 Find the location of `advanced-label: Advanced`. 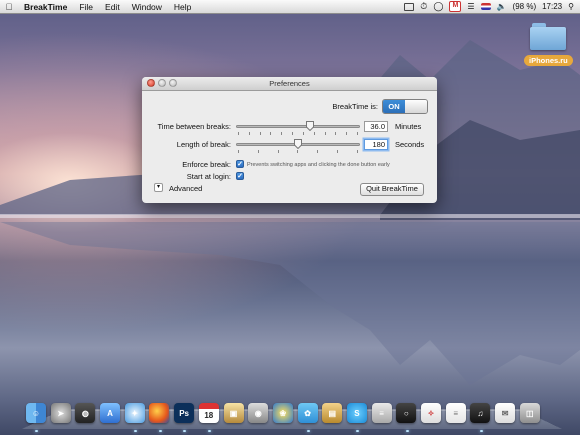

advanced-label: Advanced is located at coordinates (185, 188).